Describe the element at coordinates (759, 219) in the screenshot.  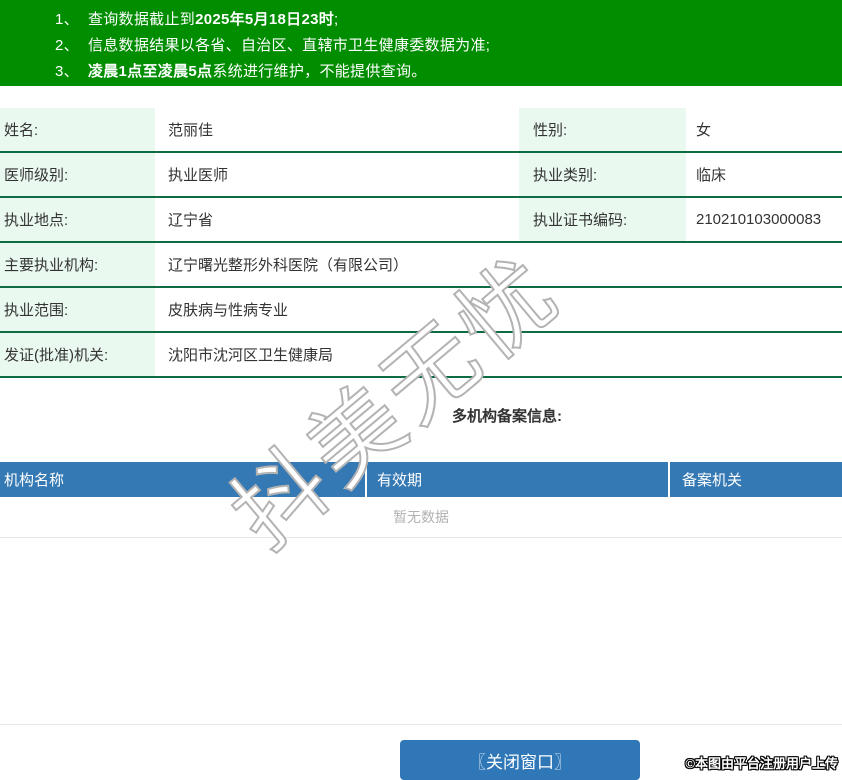
I see `field-value: 210210103000083` at that location.